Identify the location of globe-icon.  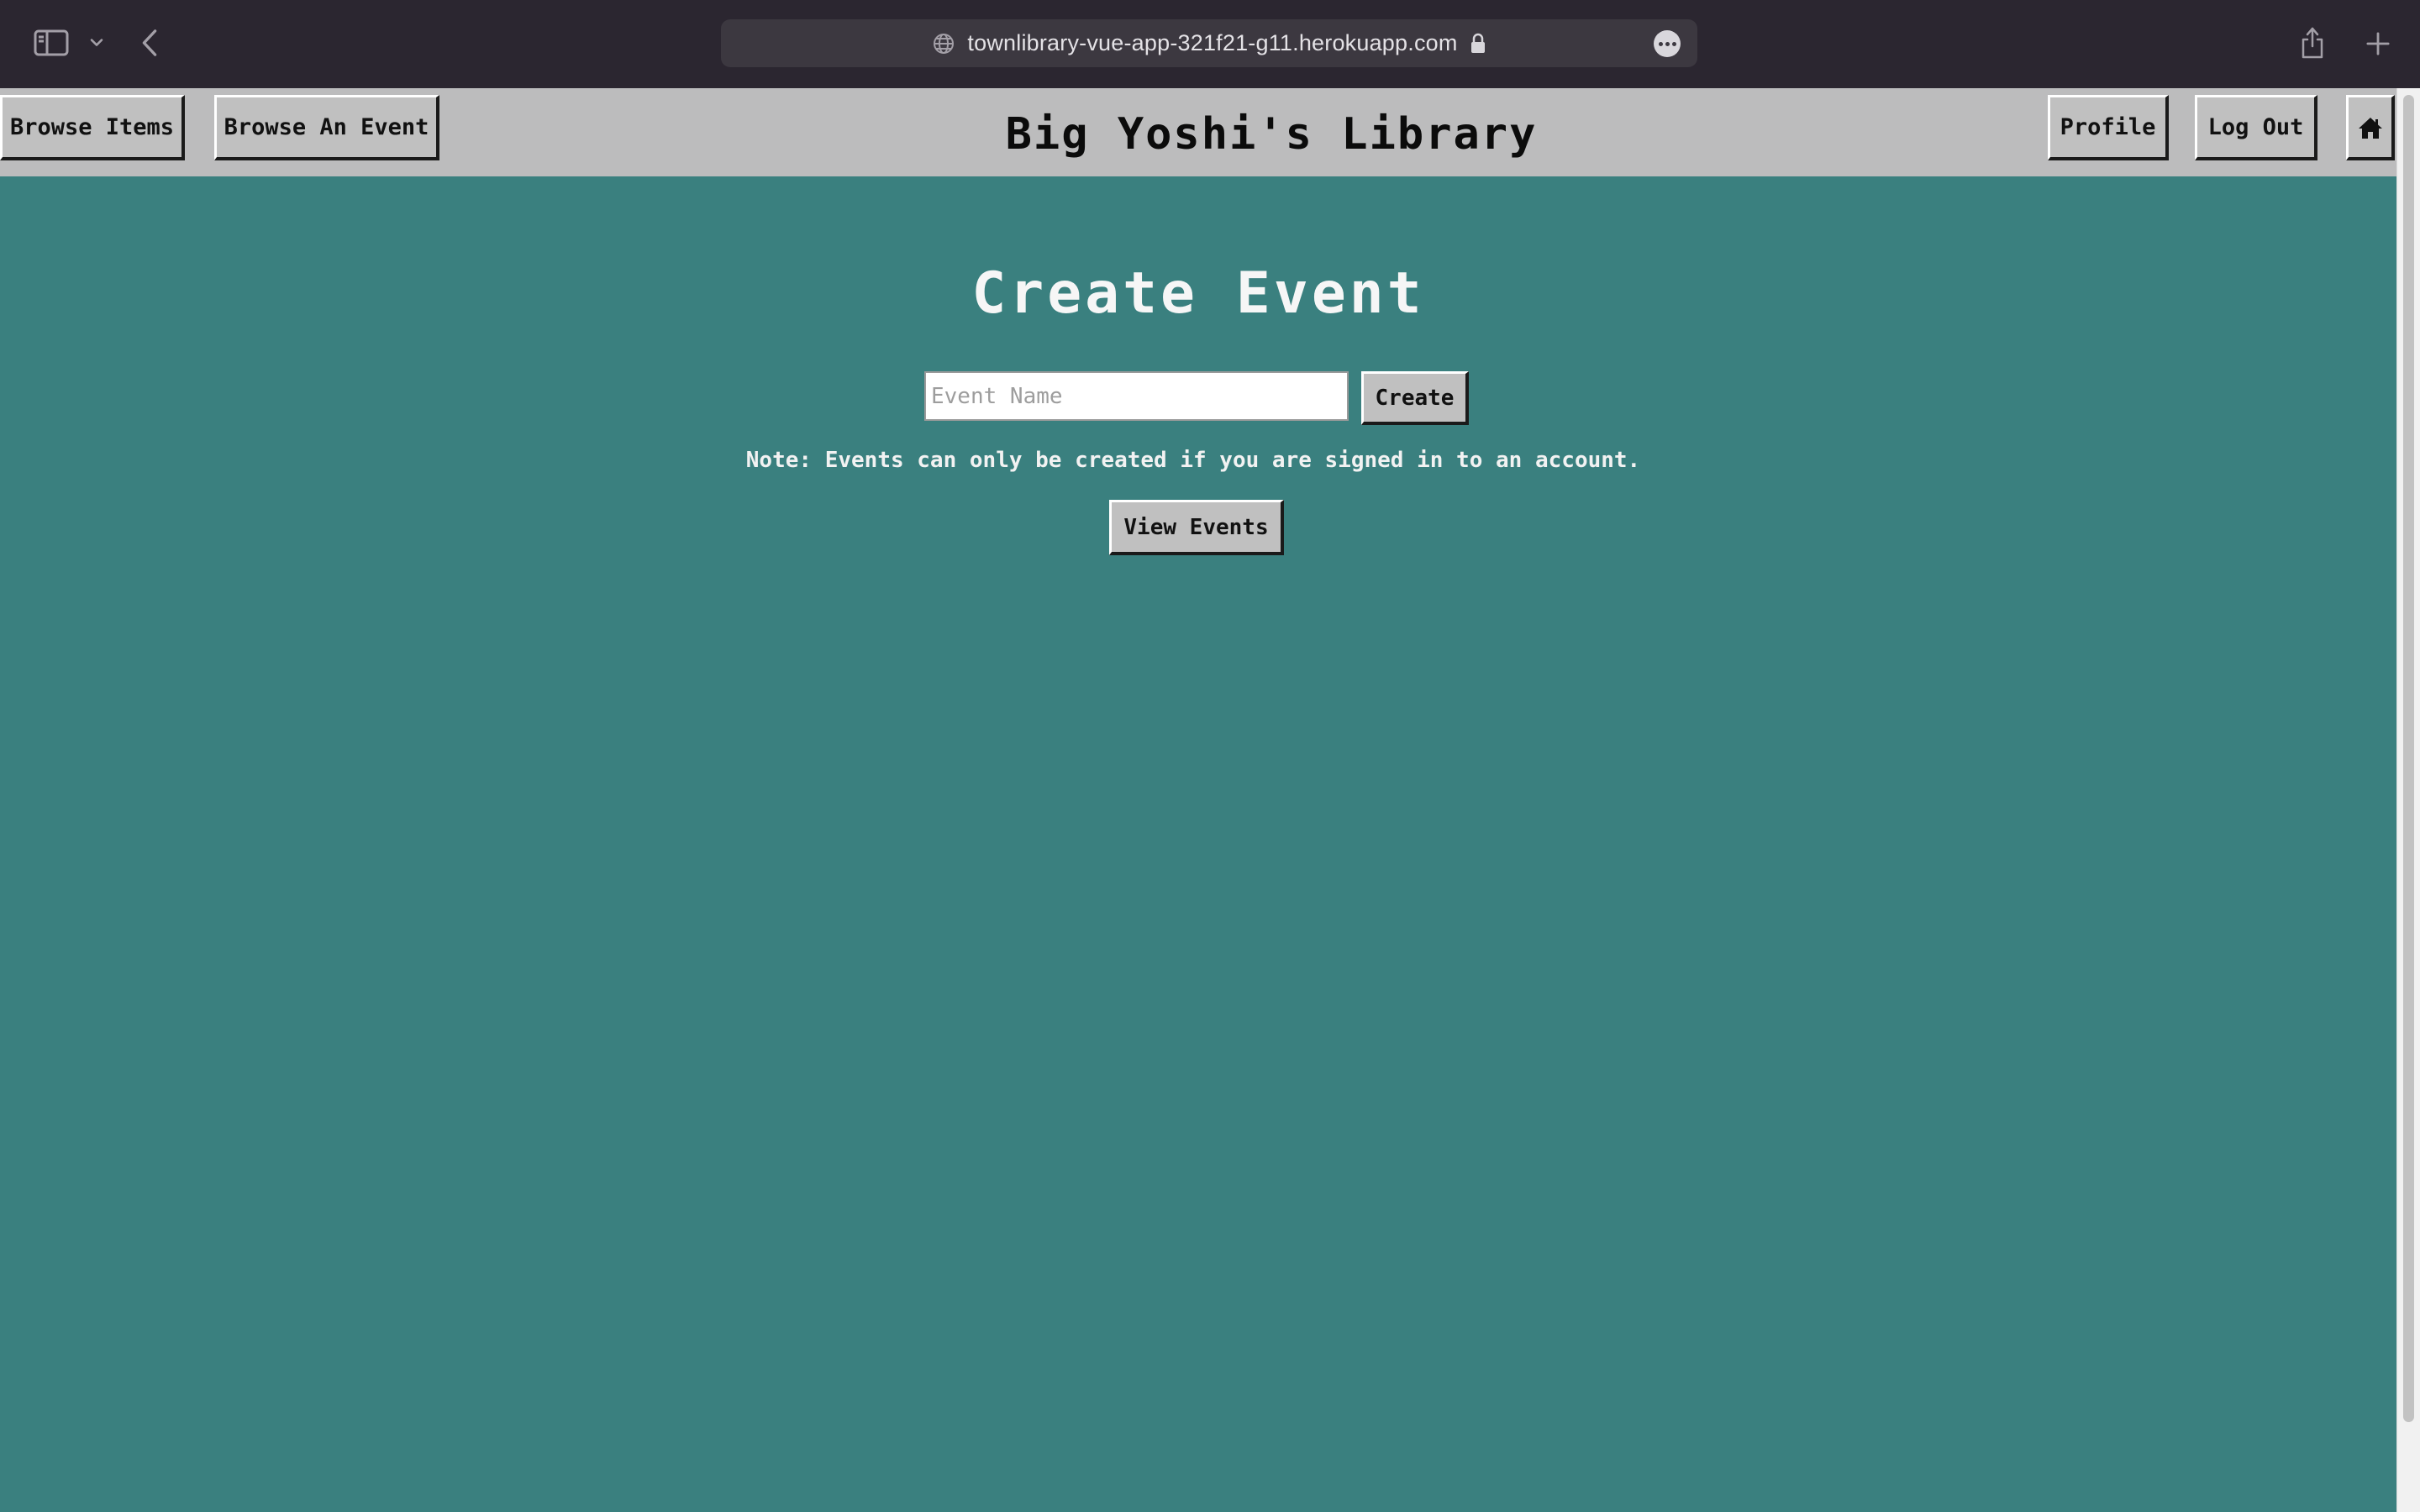
(944, 43).